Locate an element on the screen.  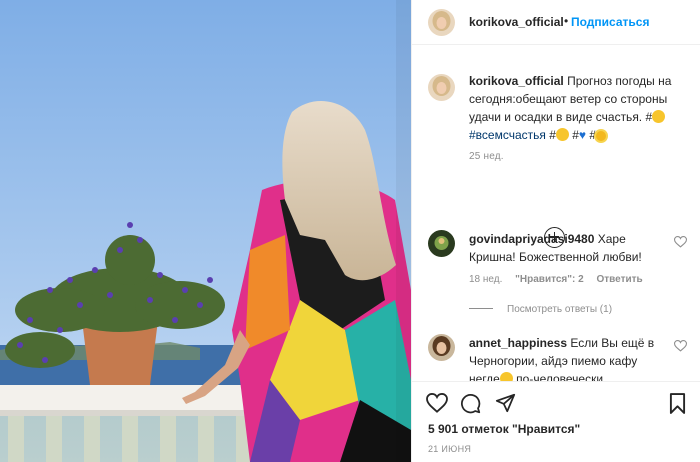
comment-time: 18 нед. is located at coordinates (485, 279).